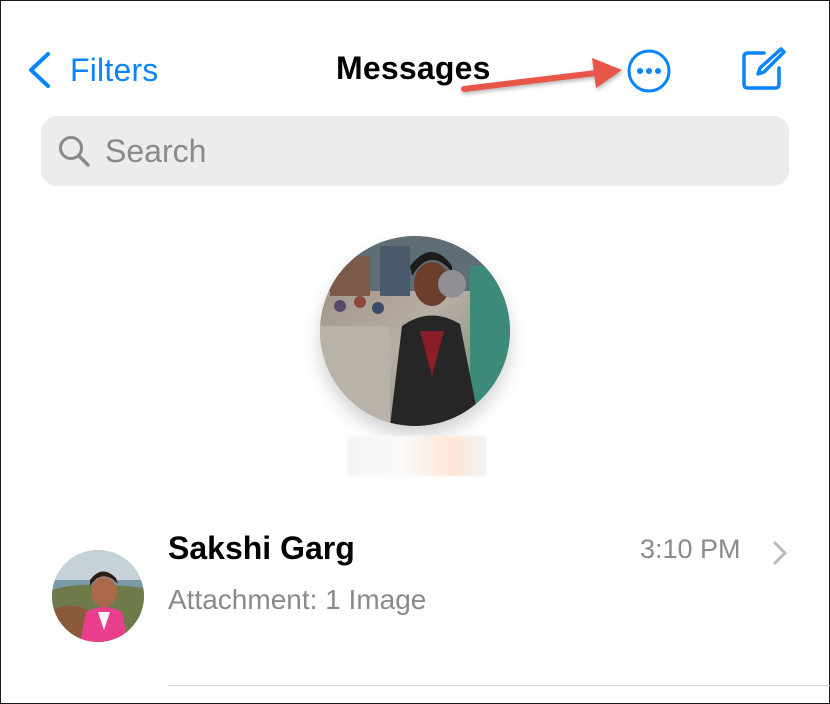  I want to click on page-title: Messages, so click(413, 68).